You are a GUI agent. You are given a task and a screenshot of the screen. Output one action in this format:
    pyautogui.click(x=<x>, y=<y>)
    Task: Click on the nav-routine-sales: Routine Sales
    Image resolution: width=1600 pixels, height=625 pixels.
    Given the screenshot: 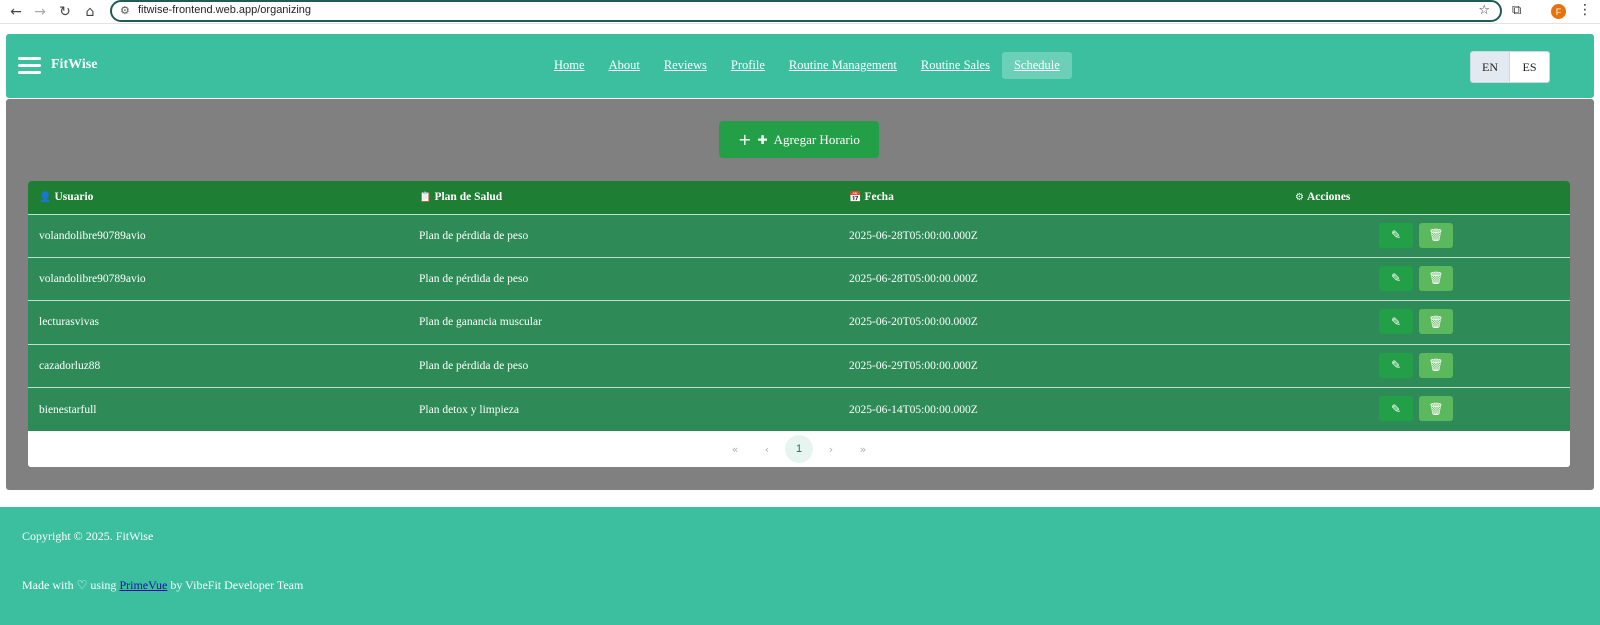 What is the action you would take?
    pyautogui.click(x=955, y=65)
    